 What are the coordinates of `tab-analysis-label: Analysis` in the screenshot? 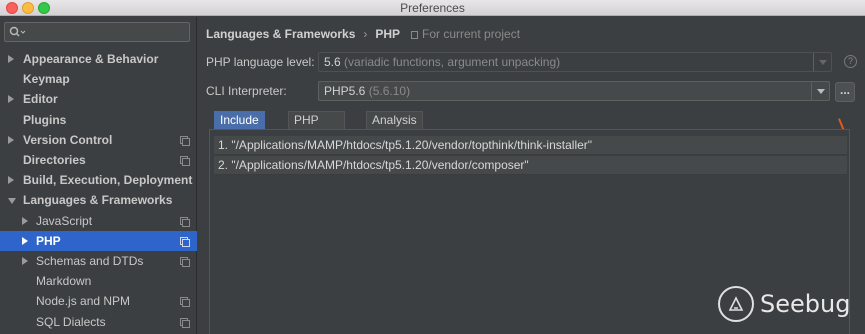 It's located at (394, 120).